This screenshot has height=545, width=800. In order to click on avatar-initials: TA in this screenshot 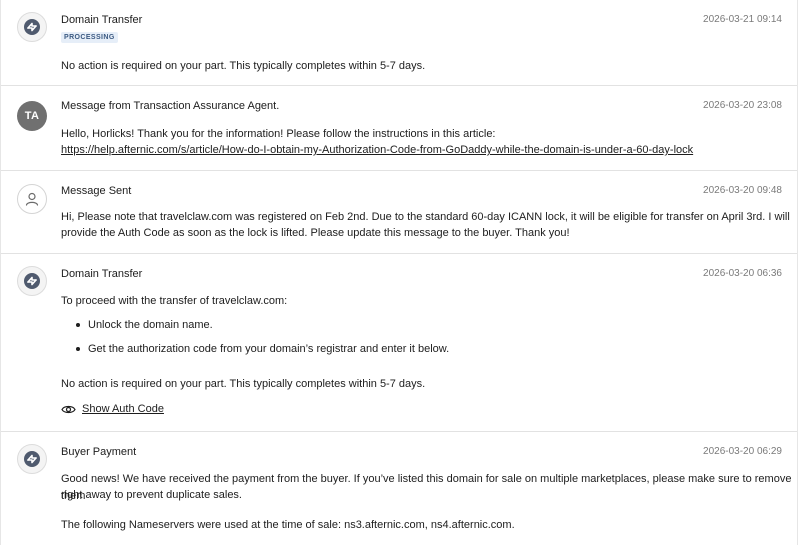, I will do `click(32, 116)`.